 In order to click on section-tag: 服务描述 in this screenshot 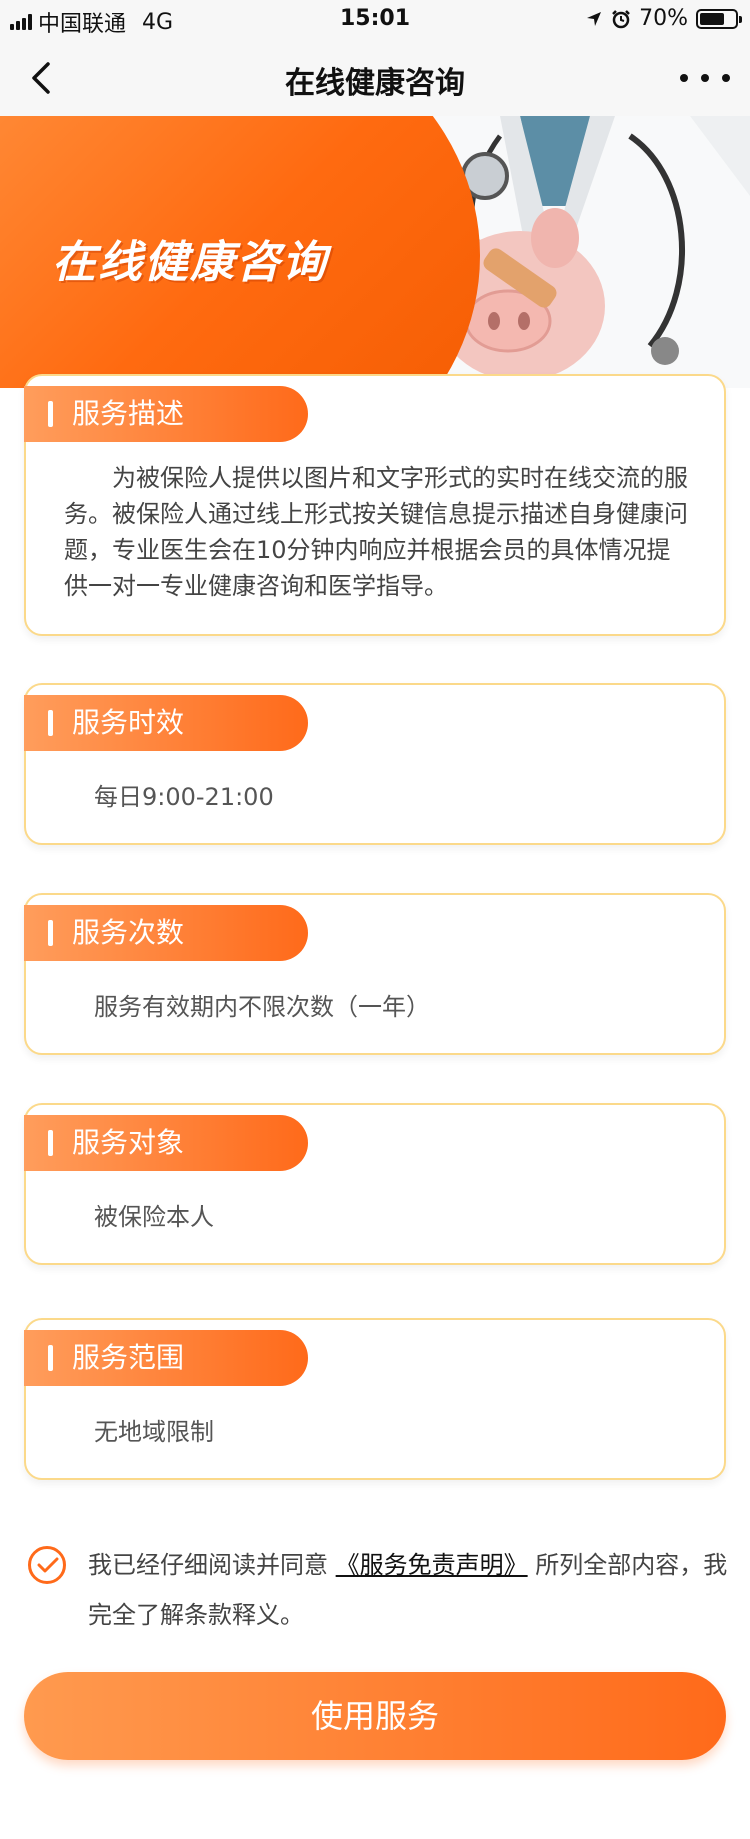, I will do `click(166, 414)`.